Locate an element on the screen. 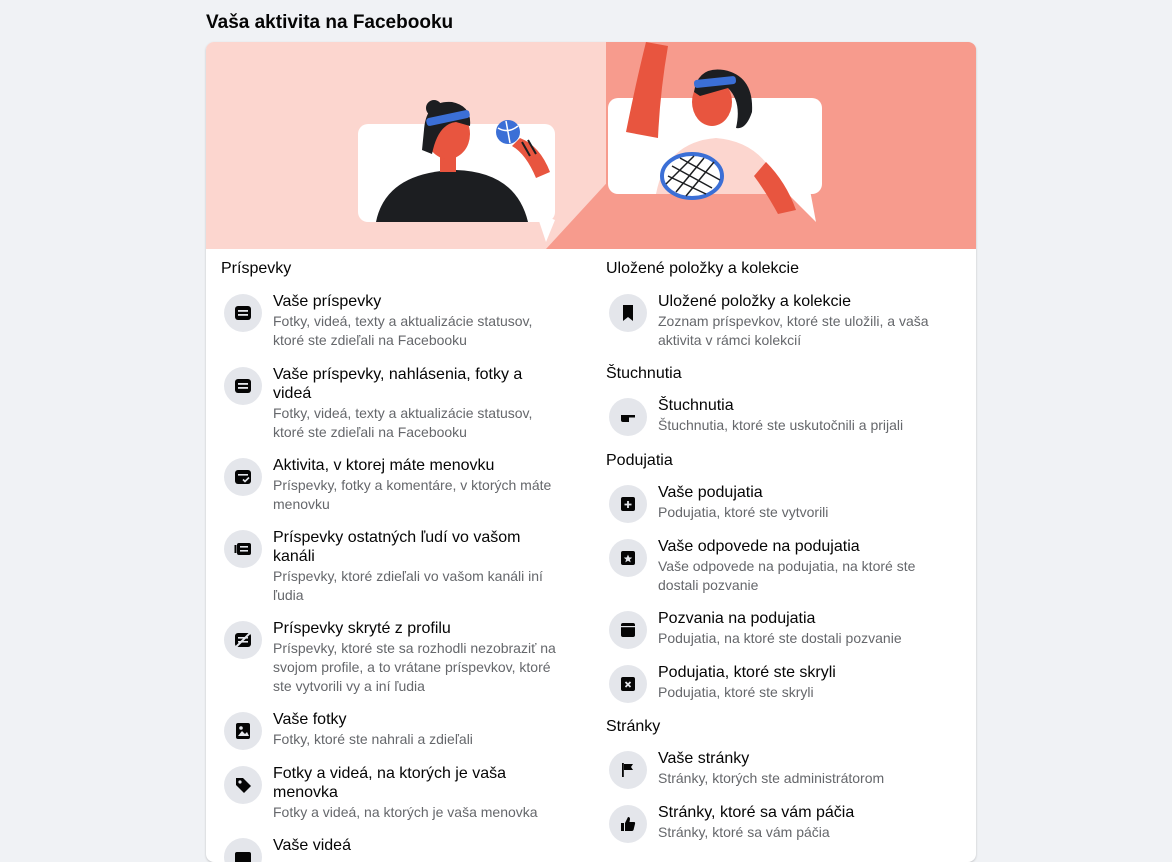 Image resolution: width=1172 pixels, height=862 pixels. page-title: Vaša aktivita na Facebooku is located at coordinates (330, 22).